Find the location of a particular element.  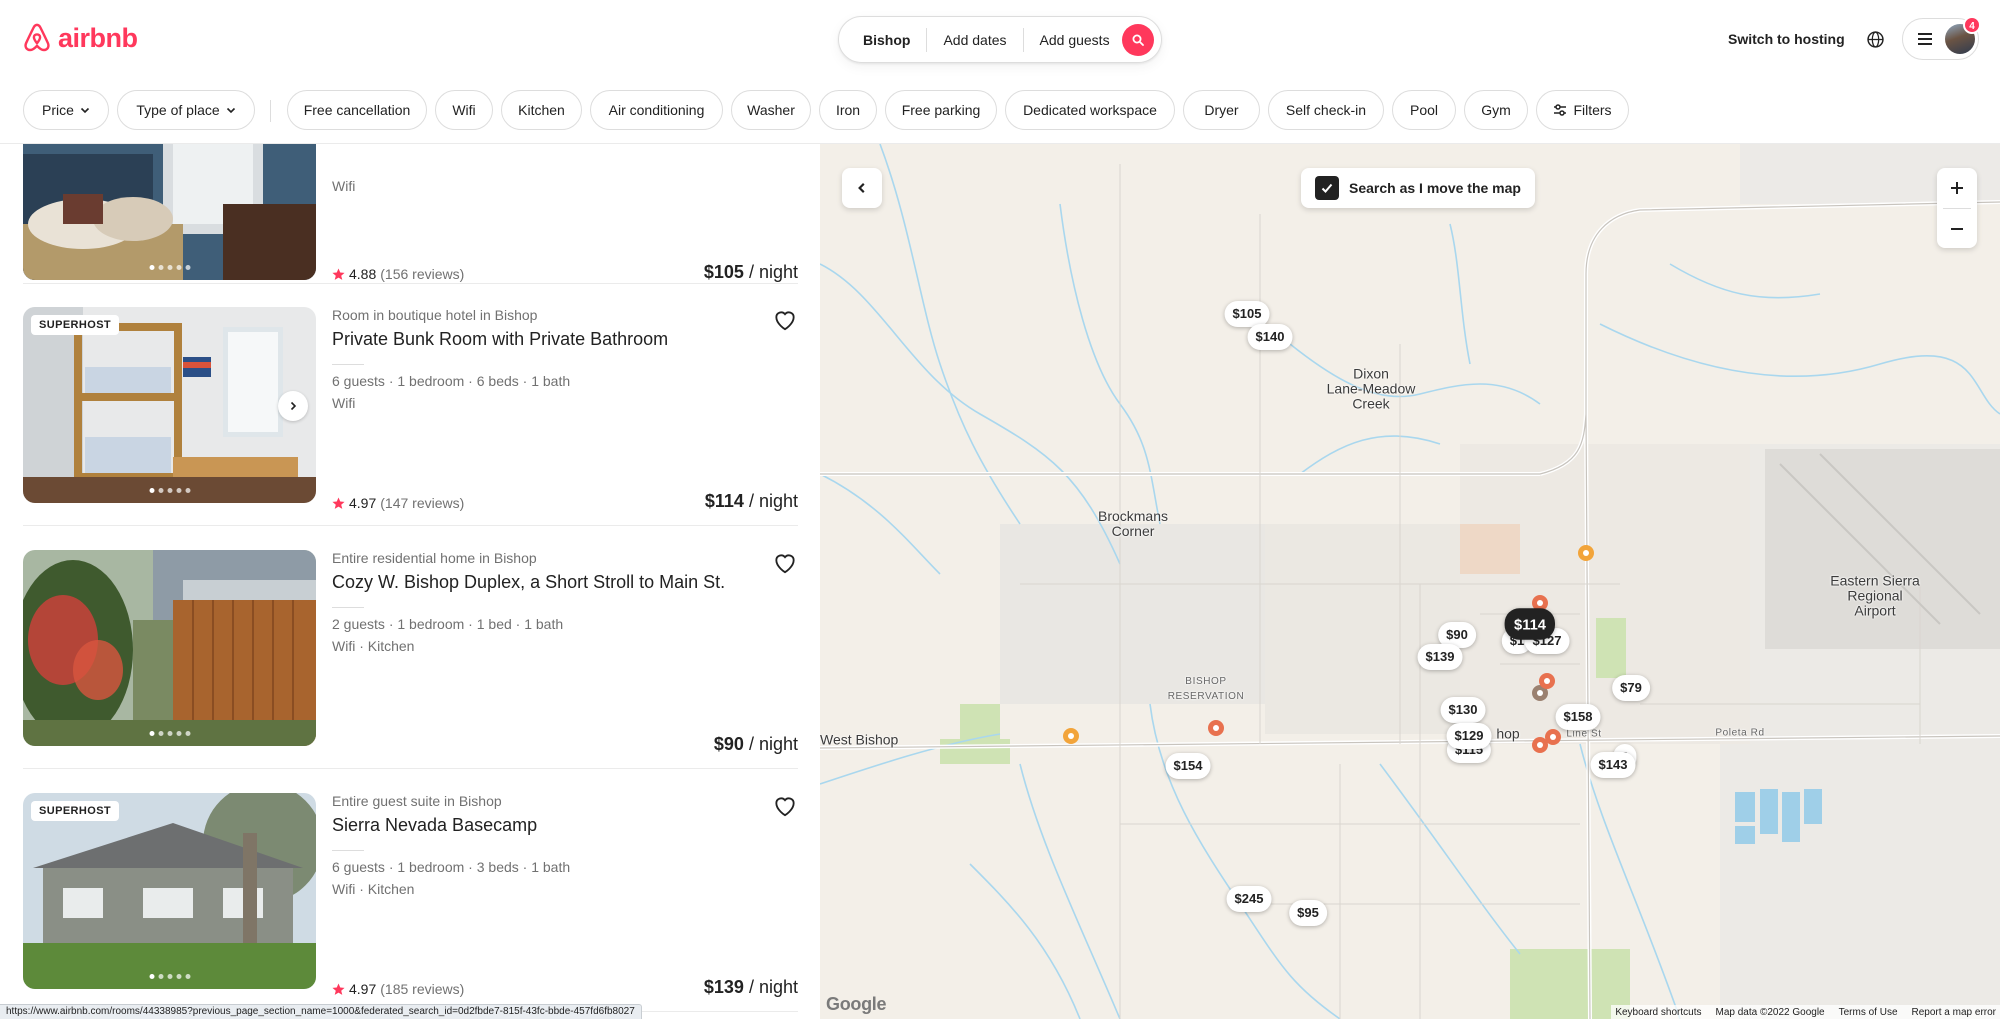

listing-title: Private Bunk Room with Private Bathroom is located at coordinates (500, 339).